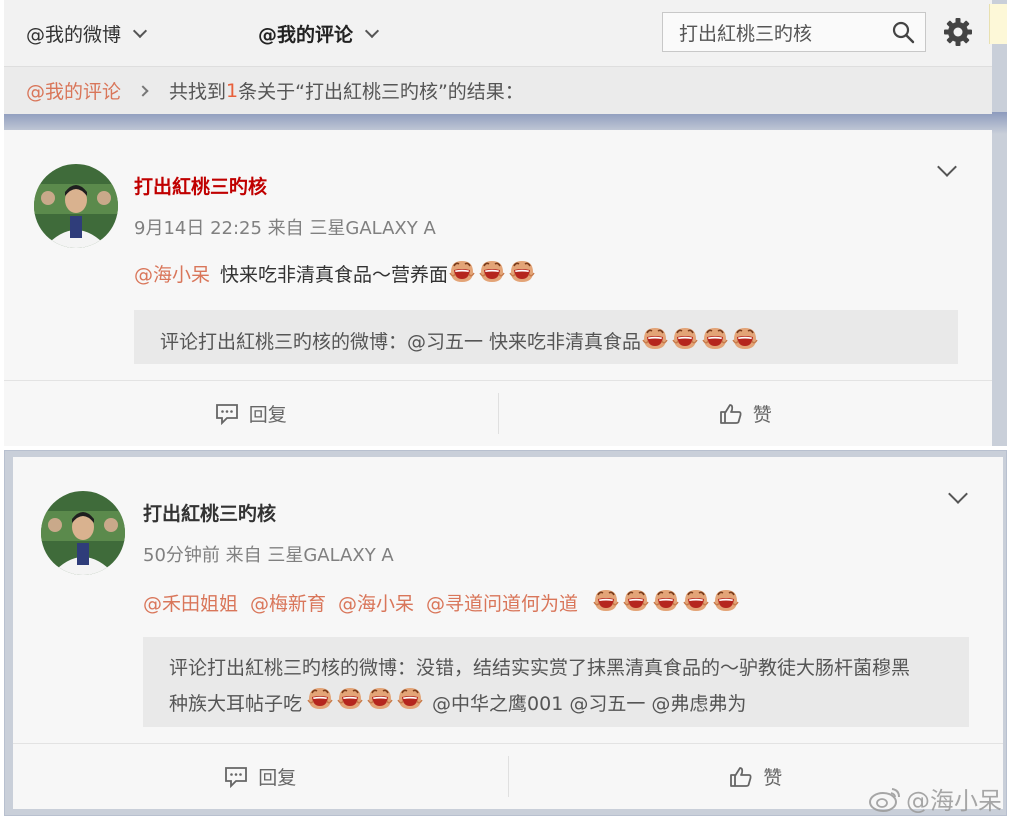 This screenshot has height=822, width=1012. I want to click on nav-my-weibo: @我的微博, so click(87, 33).